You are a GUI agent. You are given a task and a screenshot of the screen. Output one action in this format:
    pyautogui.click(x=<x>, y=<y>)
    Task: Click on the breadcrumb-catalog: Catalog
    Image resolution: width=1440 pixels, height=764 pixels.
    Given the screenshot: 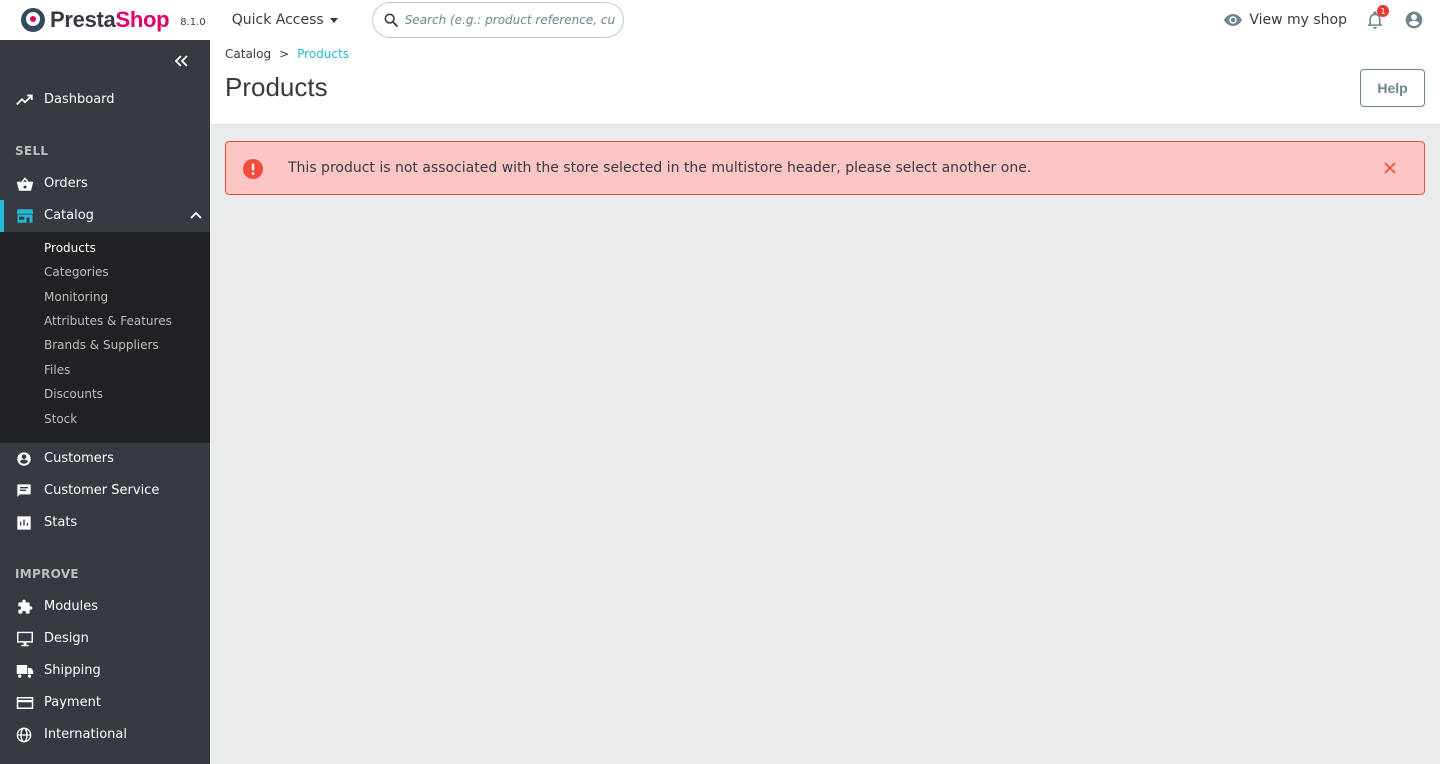 What is the action you would take?
    pyautogui.click(x=248, y=54)
    